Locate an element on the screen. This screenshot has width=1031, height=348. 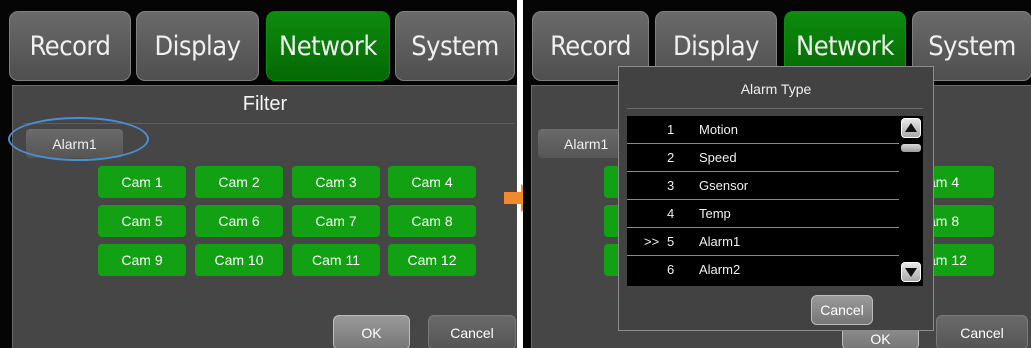
item-label: Temp is located at coordinates (715, 213).